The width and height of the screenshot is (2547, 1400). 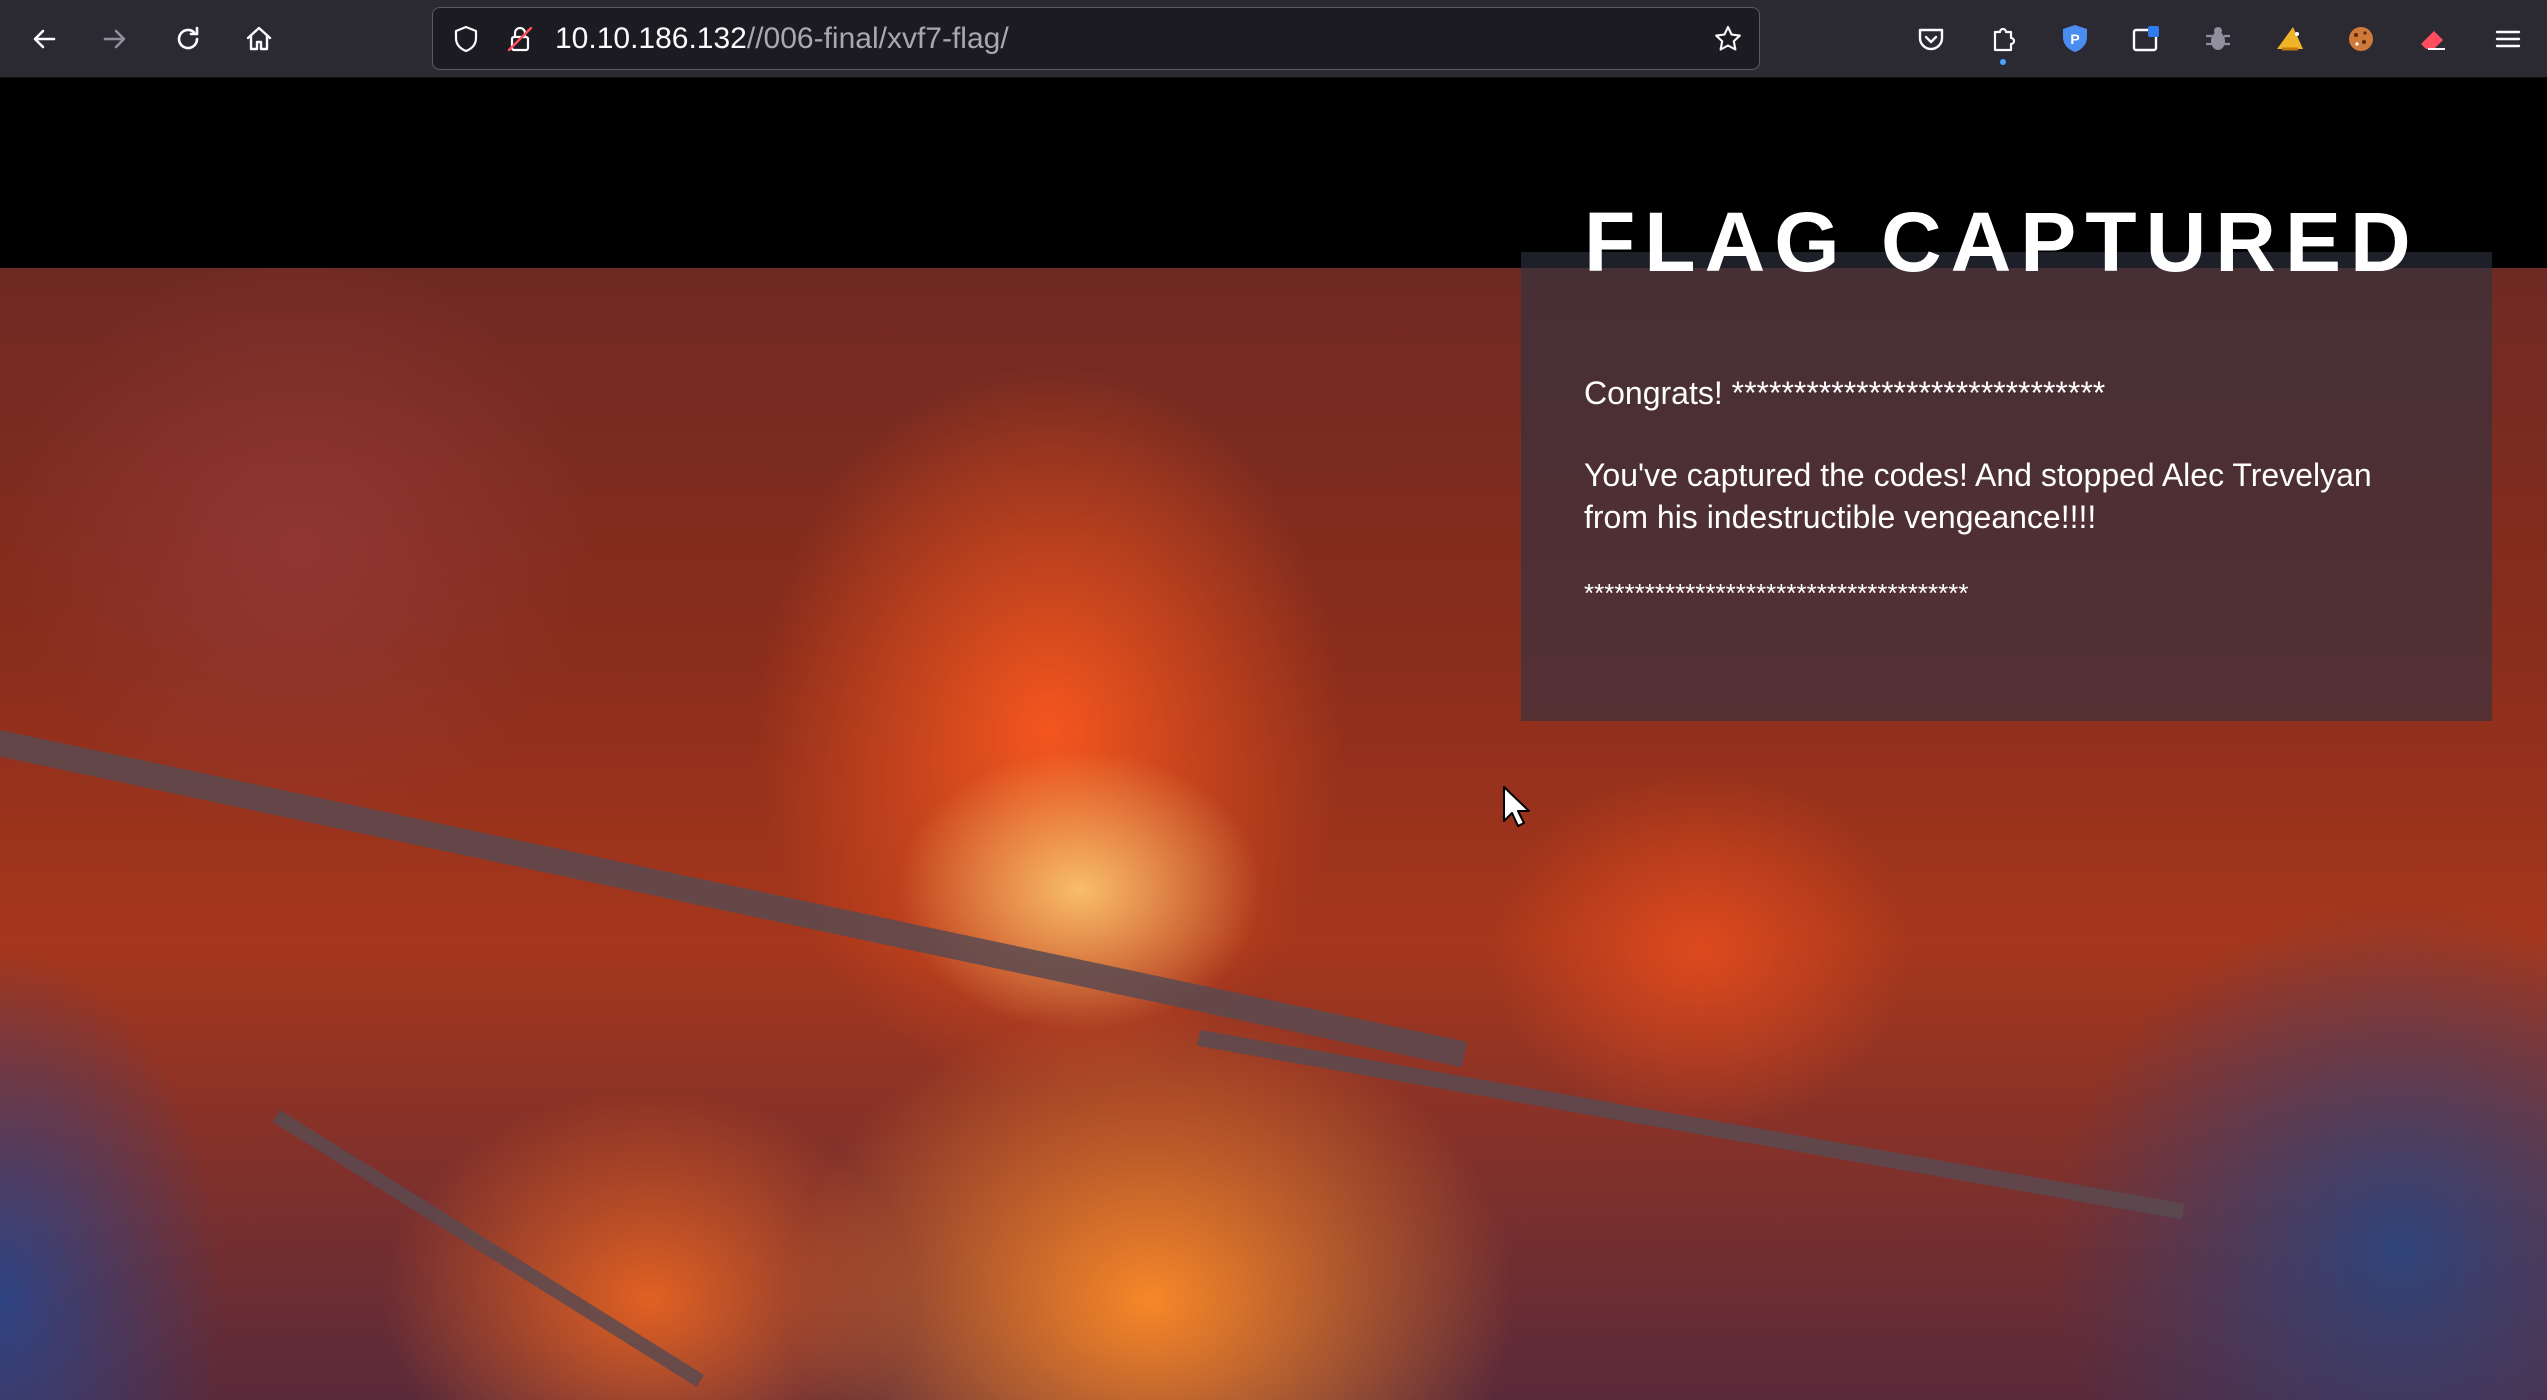 I want to click on arrow-right-icon, so click(x=114, y=39).